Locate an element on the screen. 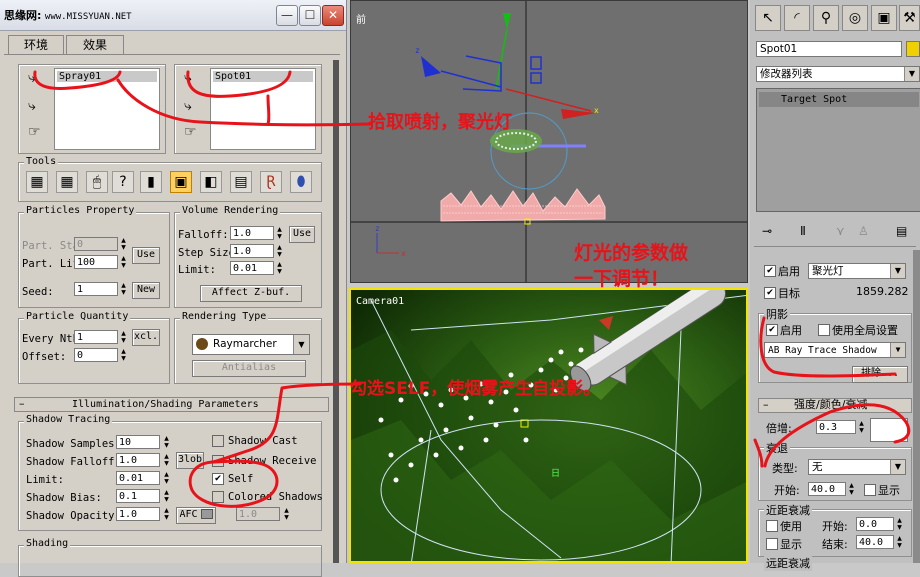  use-button: Use is located at coordinates (146, 255).